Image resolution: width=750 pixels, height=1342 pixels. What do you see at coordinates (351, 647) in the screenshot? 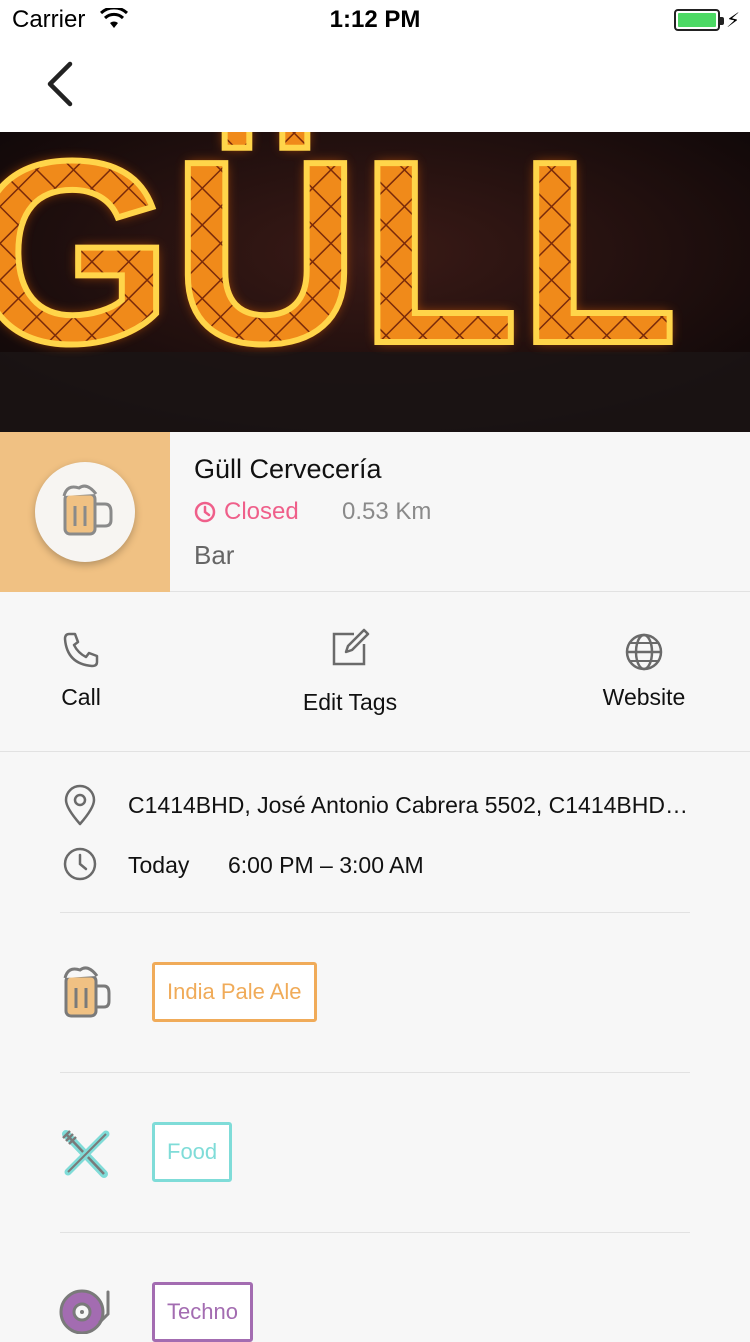
I see `edit-icon` at bounding box center [351, 647].